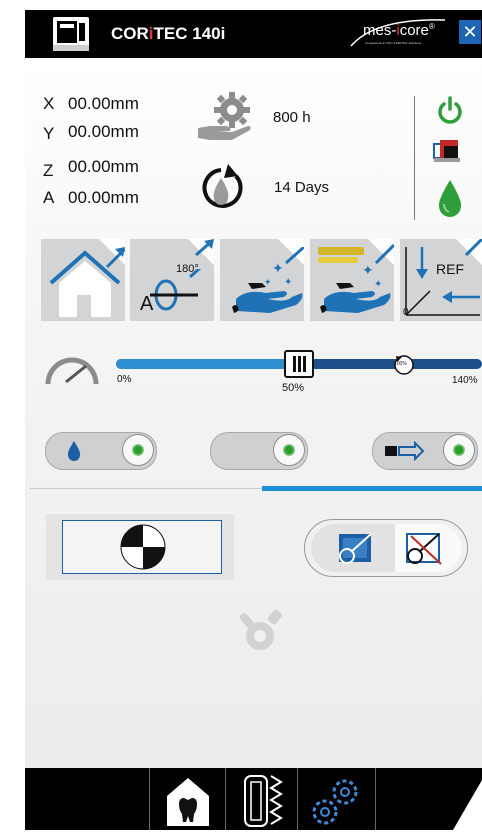  I want to click on tool-without-probe-icon, so click(424, 549).